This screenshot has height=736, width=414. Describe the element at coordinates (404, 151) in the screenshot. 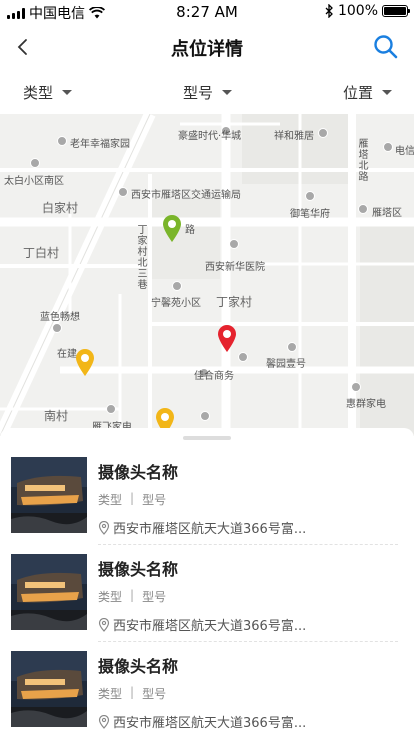

I see `map-label: 电信` at that location.